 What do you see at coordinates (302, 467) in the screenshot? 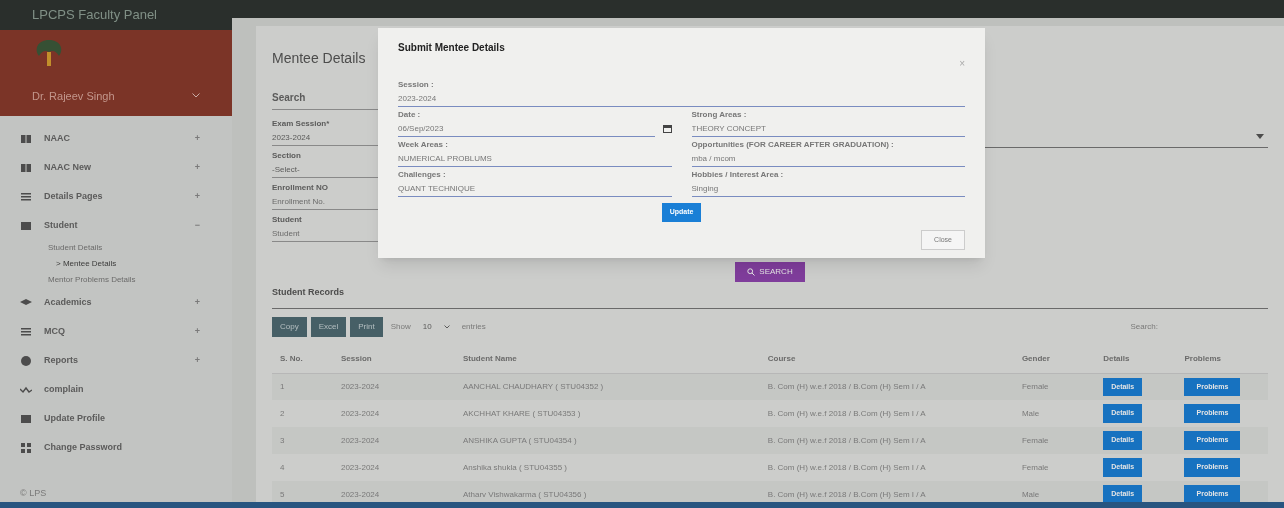
I see `table-cell: 4` at bounding box center [302, 467].